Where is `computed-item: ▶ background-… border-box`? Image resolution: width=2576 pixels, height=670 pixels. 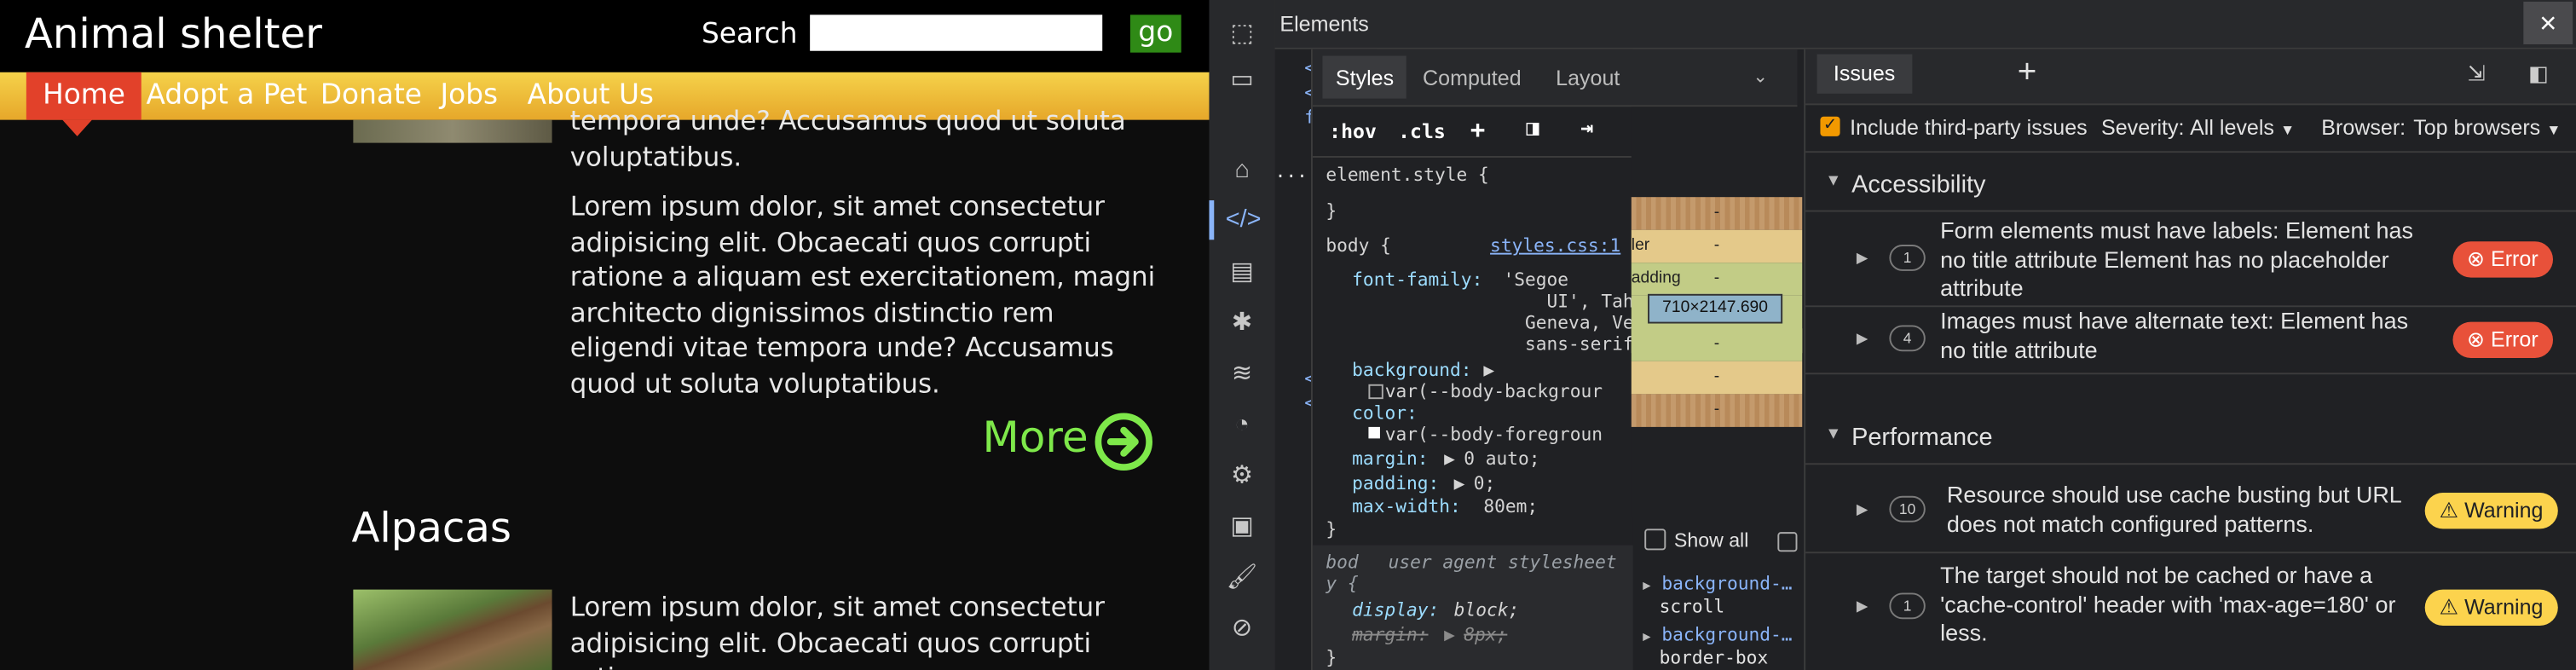 computed-item: ▶ background-… border-box is located at coordinates (1717, 646).